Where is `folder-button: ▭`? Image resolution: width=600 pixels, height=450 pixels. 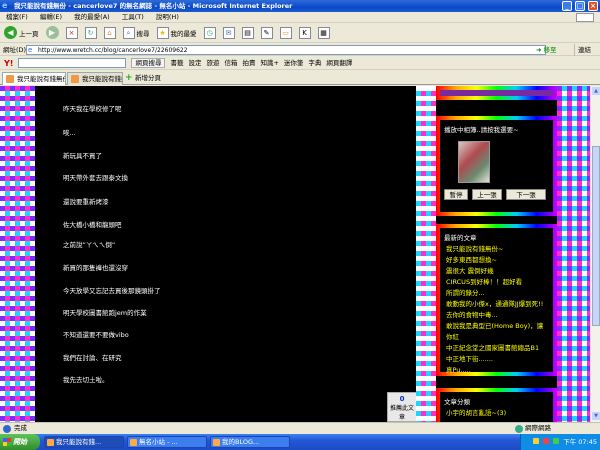
folder-button: ▭ is located at coordinates (286, 33).